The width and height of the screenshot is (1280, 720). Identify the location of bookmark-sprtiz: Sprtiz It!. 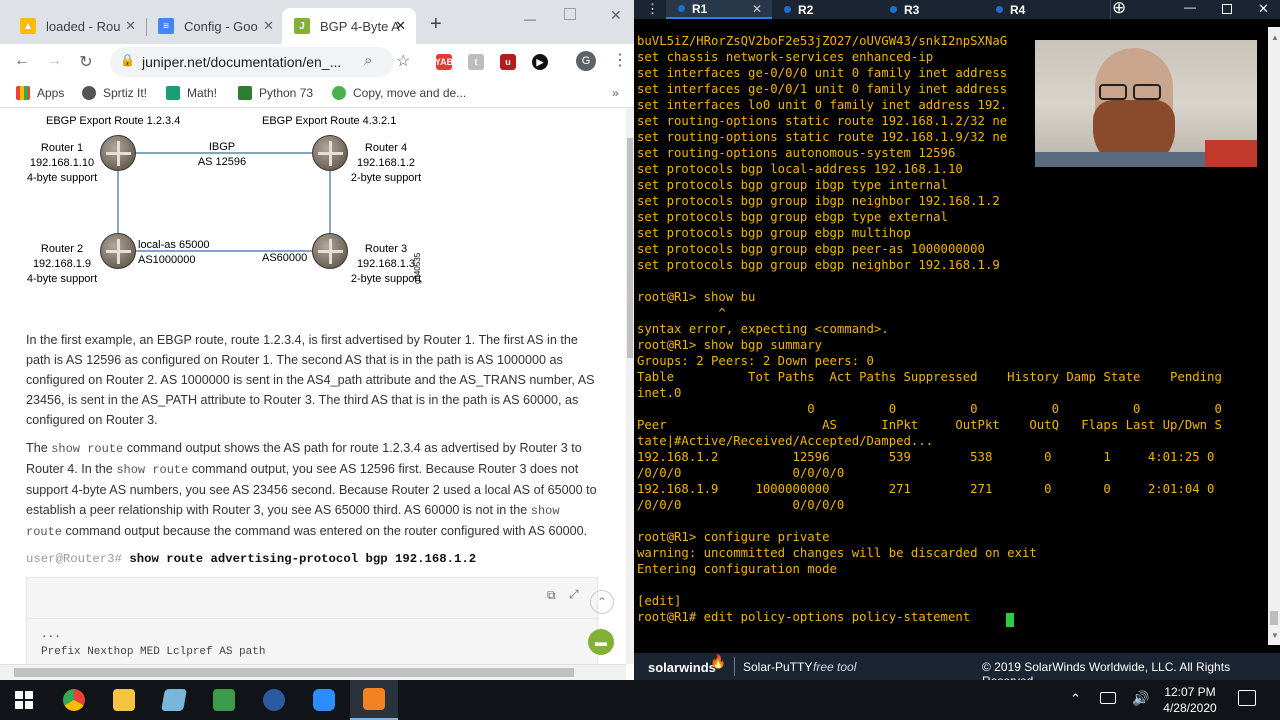
(114, 93).